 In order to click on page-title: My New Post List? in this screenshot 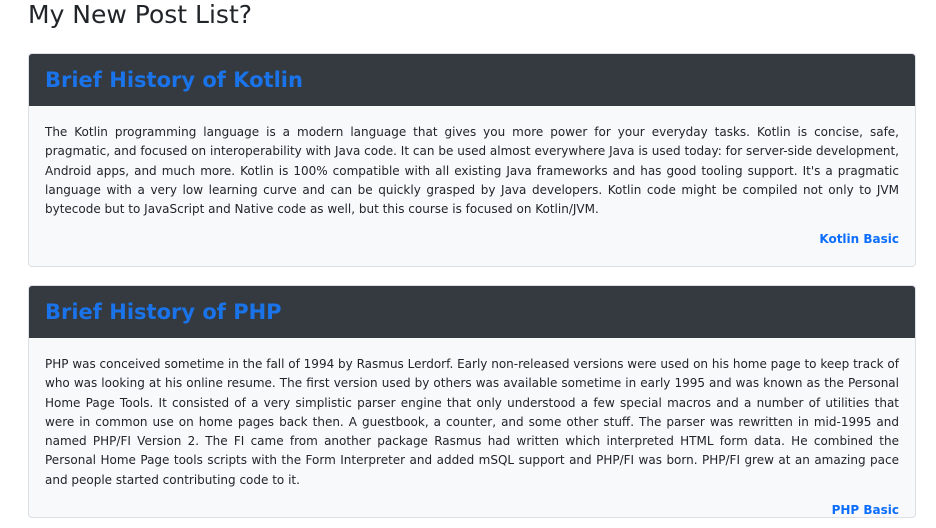, I will do `click(140, 14)`.